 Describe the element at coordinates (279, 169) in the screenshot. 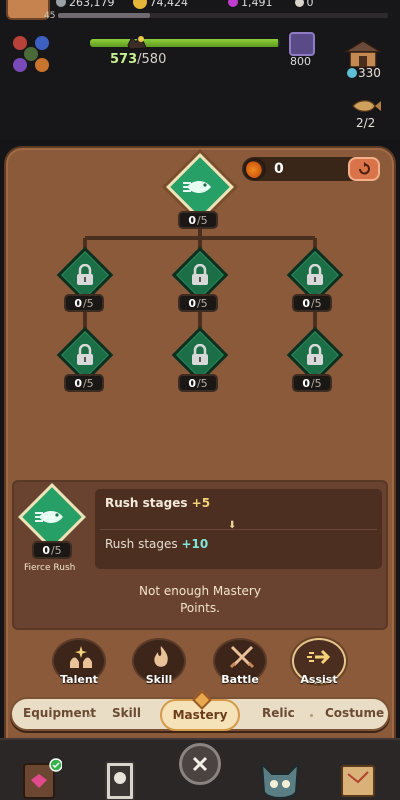

I see `mastery-points-value: 0` at that location.